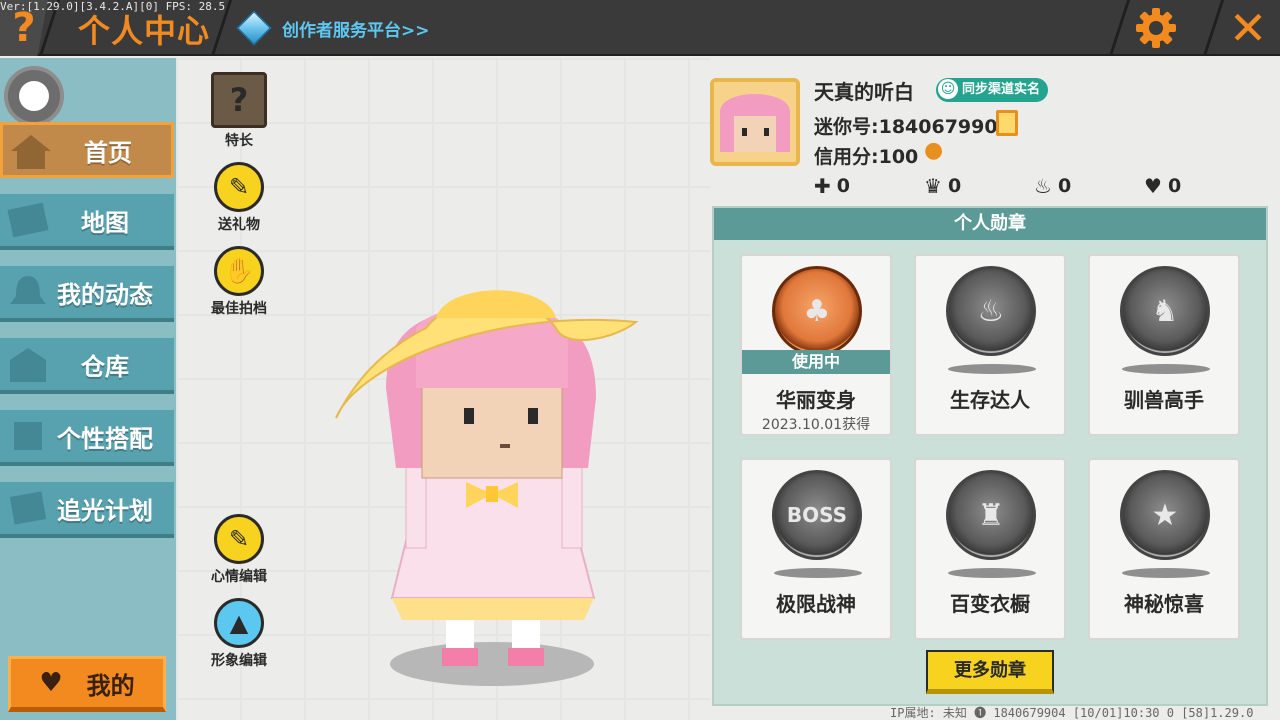  What do you see at coordinates (933, 186) in the screenshot?
I see `trophy-icon: ♛` at bounding box center [933, 186].